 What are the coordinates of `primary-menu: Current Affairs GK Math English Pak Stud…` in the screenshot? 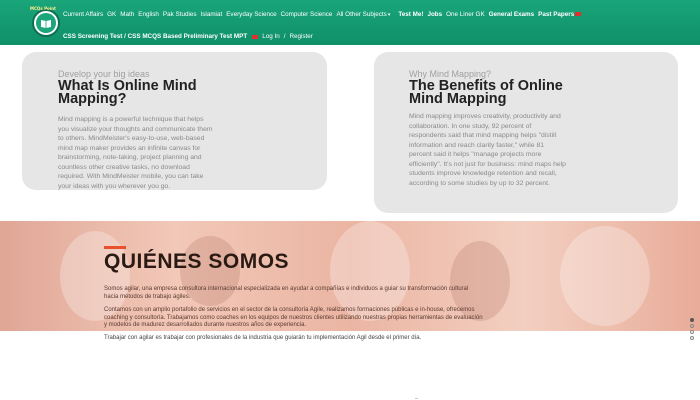 It's located at (322, 14).